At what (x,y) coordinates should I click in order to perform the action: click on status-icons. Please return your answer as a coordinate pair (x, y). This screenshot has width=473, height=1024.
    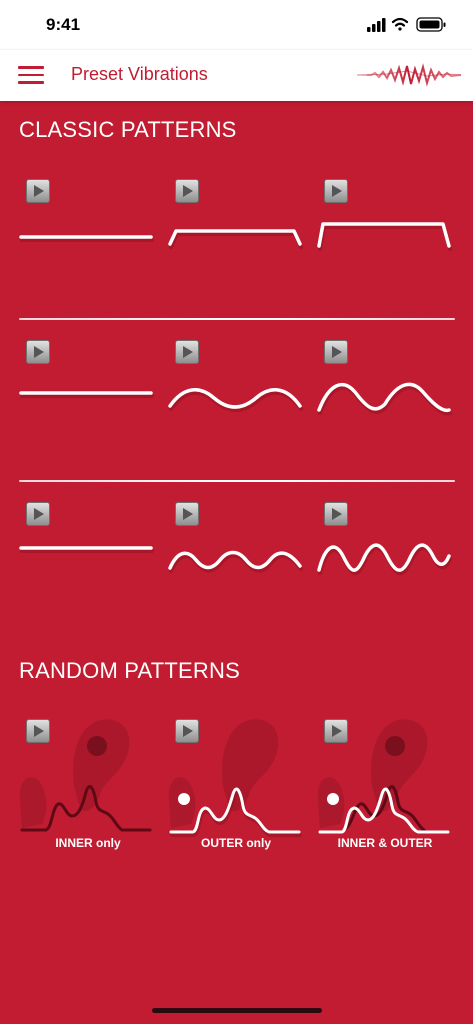
    Looking at the image, I should click on (406, 24).